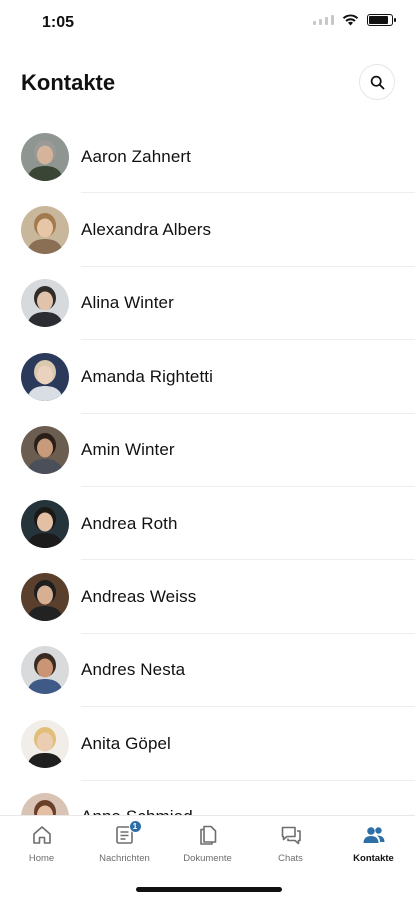 Image resolution: width=415 pixels, height=900 pixels. I want to click on tab-label: Chats, so click(290, 858).